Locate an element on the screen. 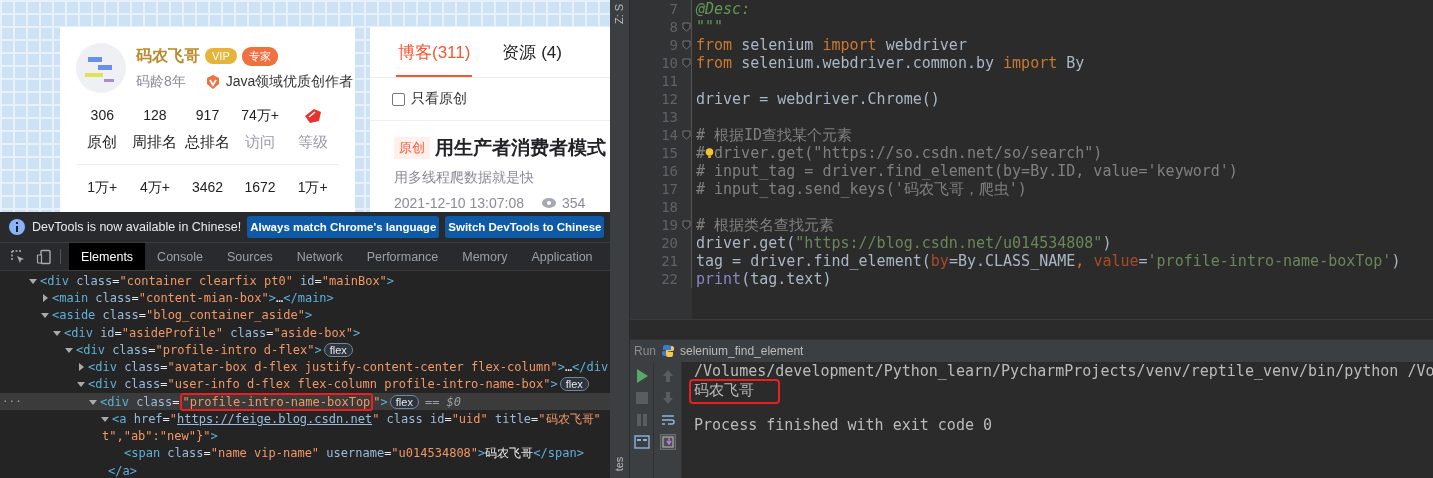 The image size is (1433, 478). dom-node-row: <a href="https://feige.blog.csdn.net" class id="uid" title="码农飞哥" is located at coordinates (305, 419).